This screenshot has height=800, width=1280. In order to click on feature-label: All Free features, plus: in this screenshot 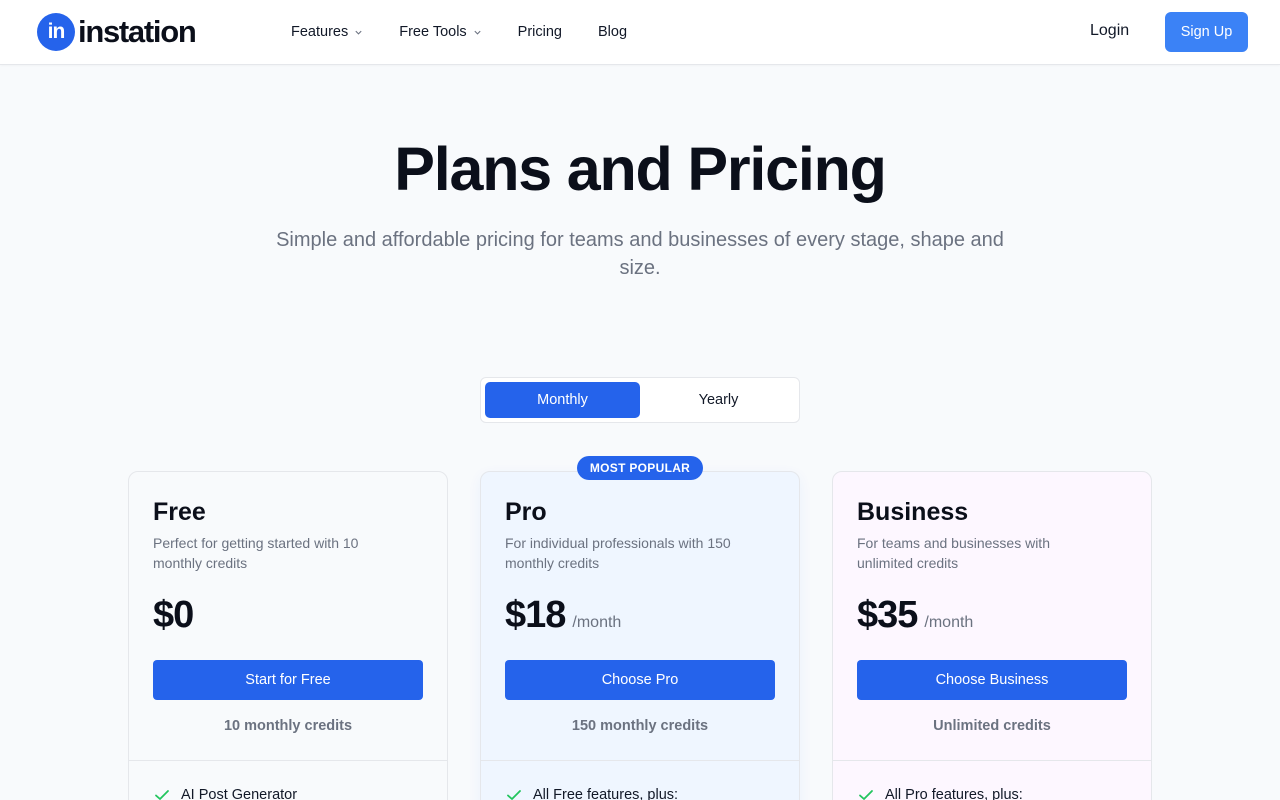, I will do `click(606, 793)`.